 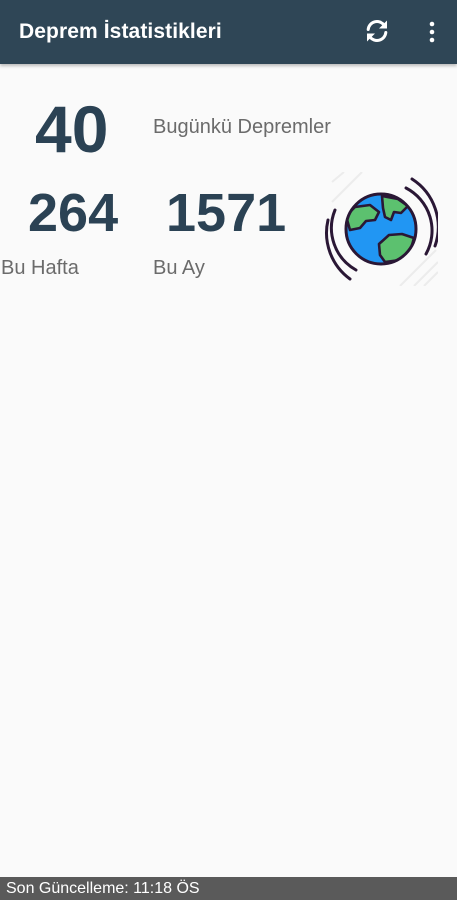 I want to click on month-label: Bu Ay, so click(x=179, y=268).